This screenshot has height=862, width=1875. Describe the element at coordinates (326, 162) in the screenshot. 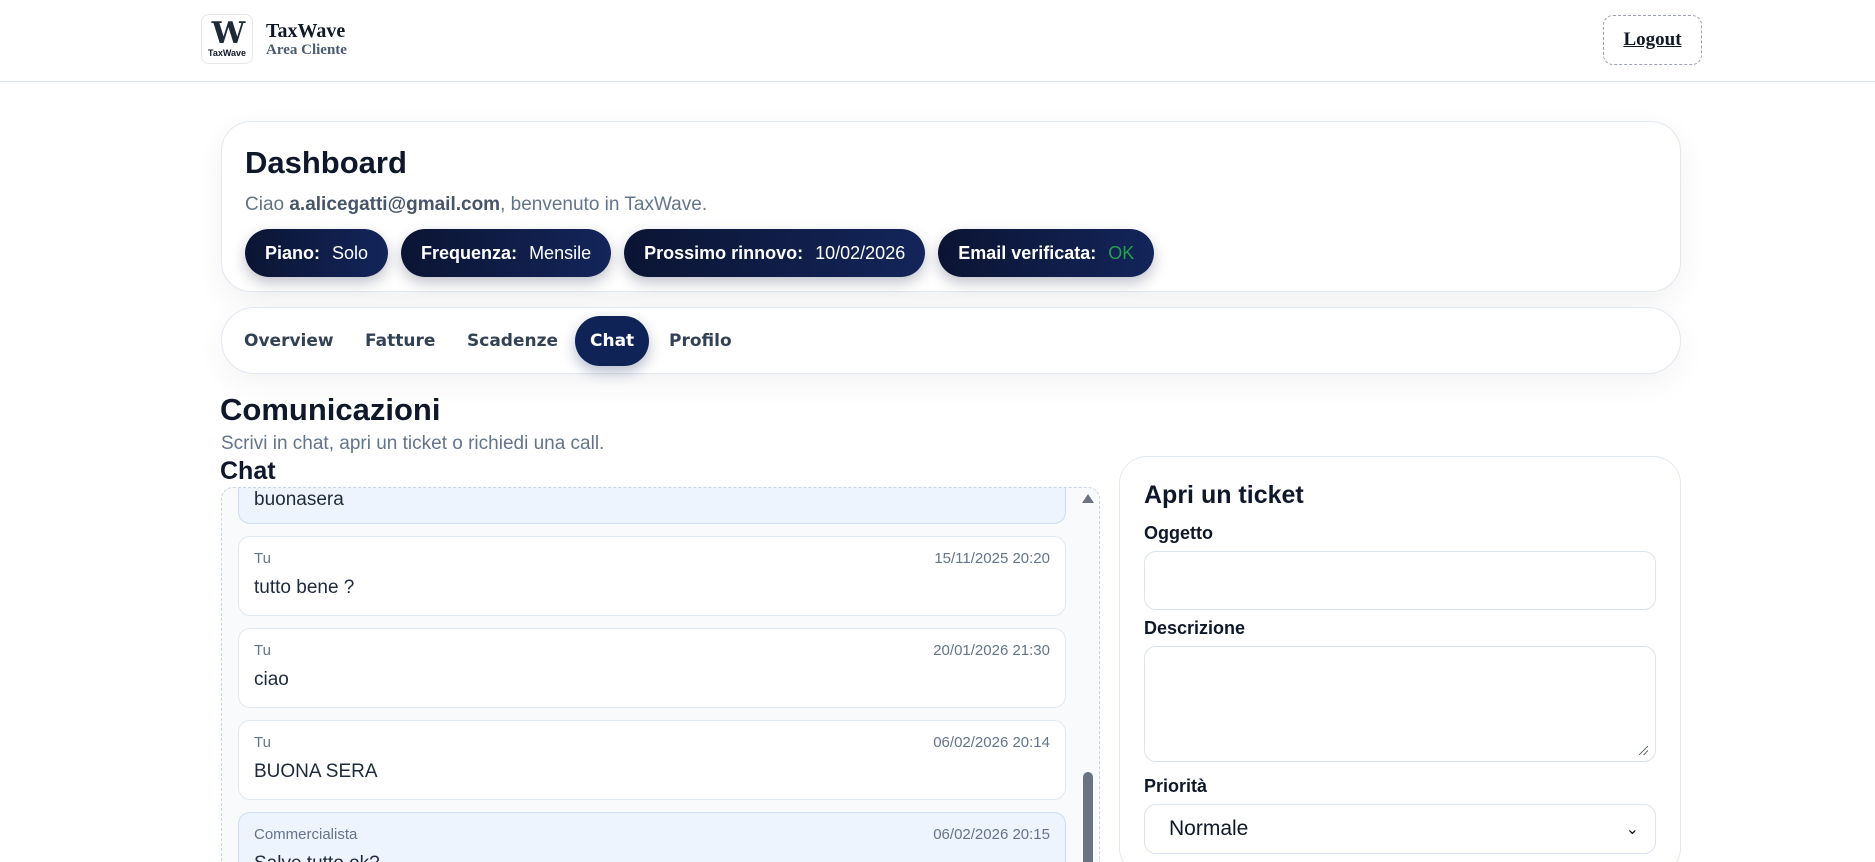

I see `page-title: Dashboard` at that location.